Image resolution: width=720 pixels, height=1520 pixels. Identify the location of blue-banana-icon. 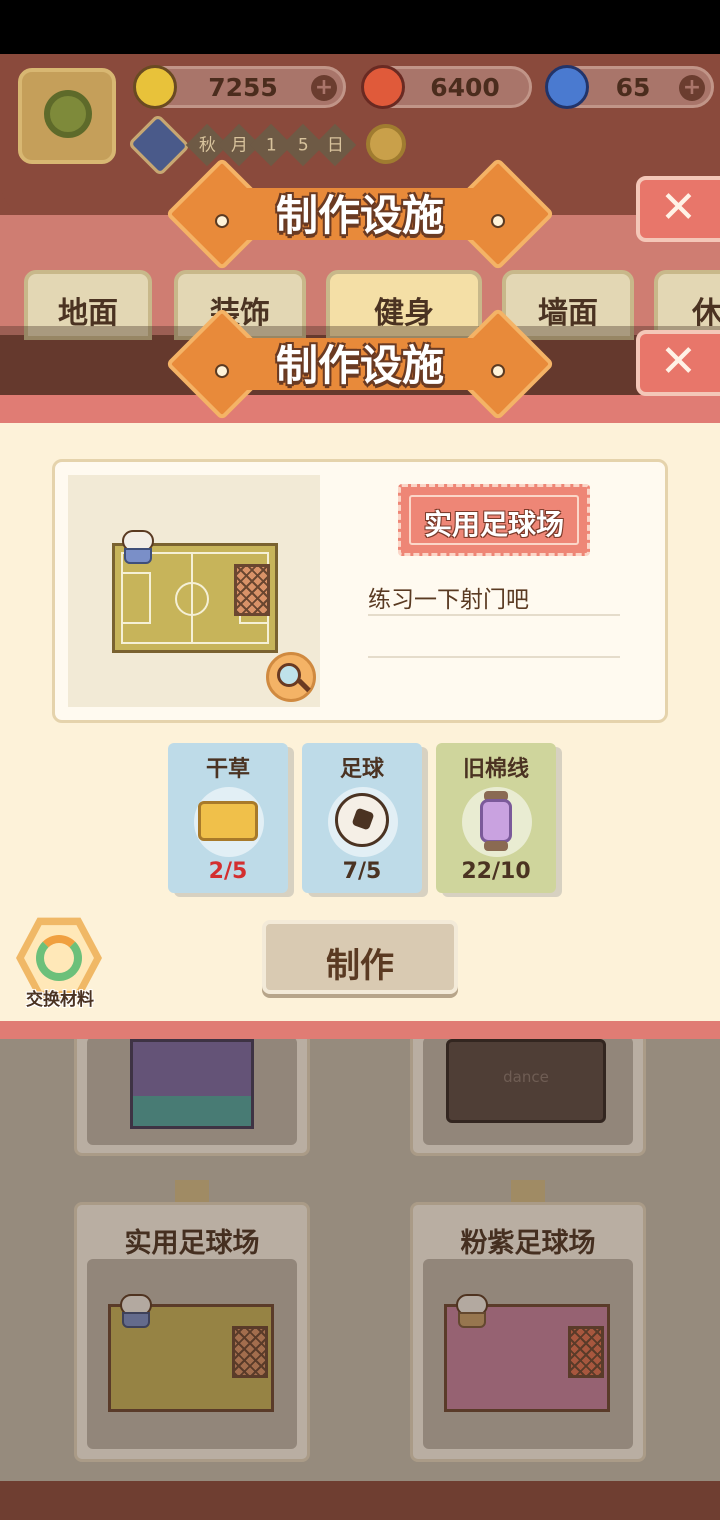
(567, 87).